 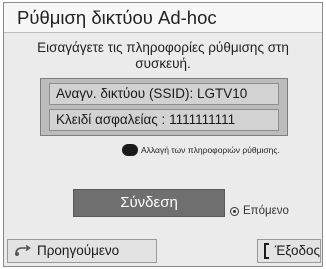 I want to click on ok-button-icon, so click(x=234, y=211).